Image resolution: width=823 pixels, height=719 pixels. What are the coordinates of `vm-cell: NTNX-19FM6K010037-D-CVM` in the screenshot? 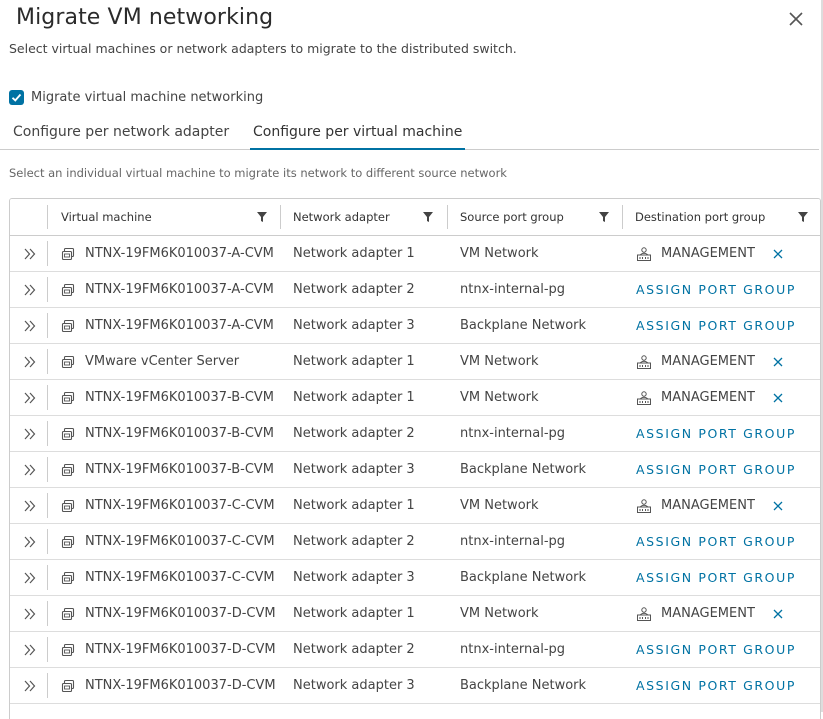 It's located at (168, 649).